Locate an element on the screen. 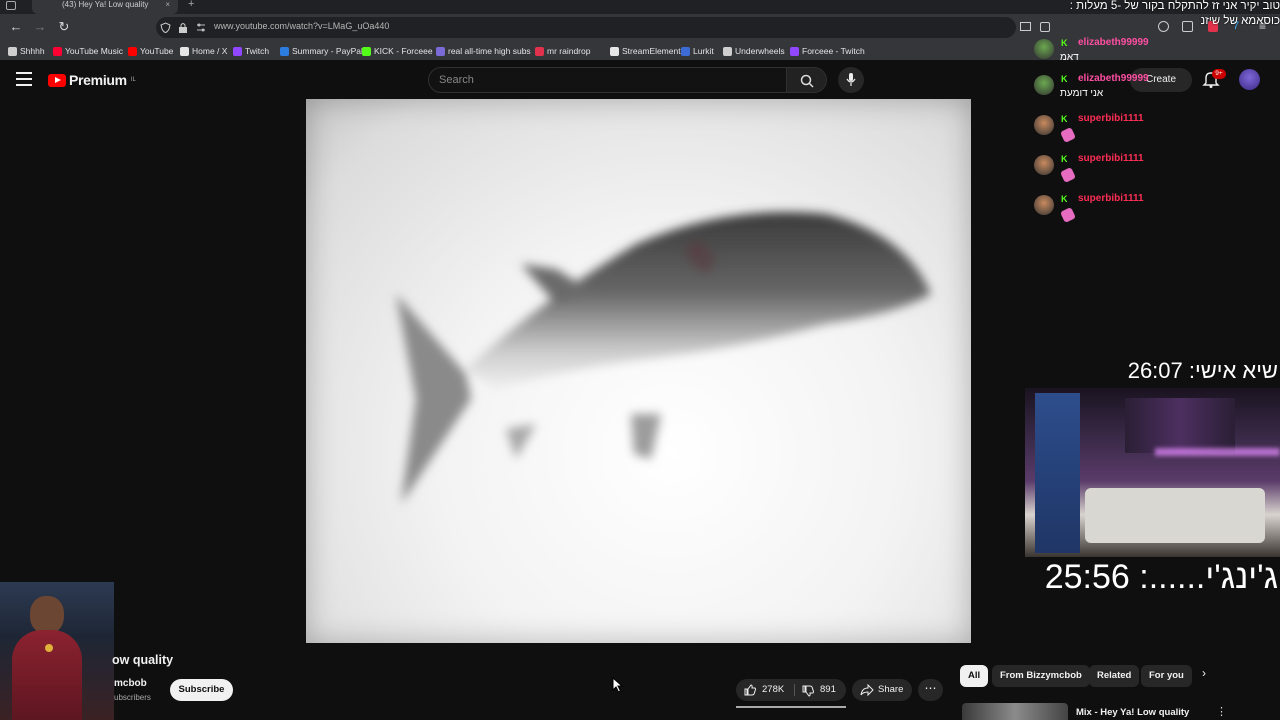 The height and width of the screenshot is (720, 1280). overlay-line-2: כוסאמא של שיזנ is located at coordinates (1240, 21).